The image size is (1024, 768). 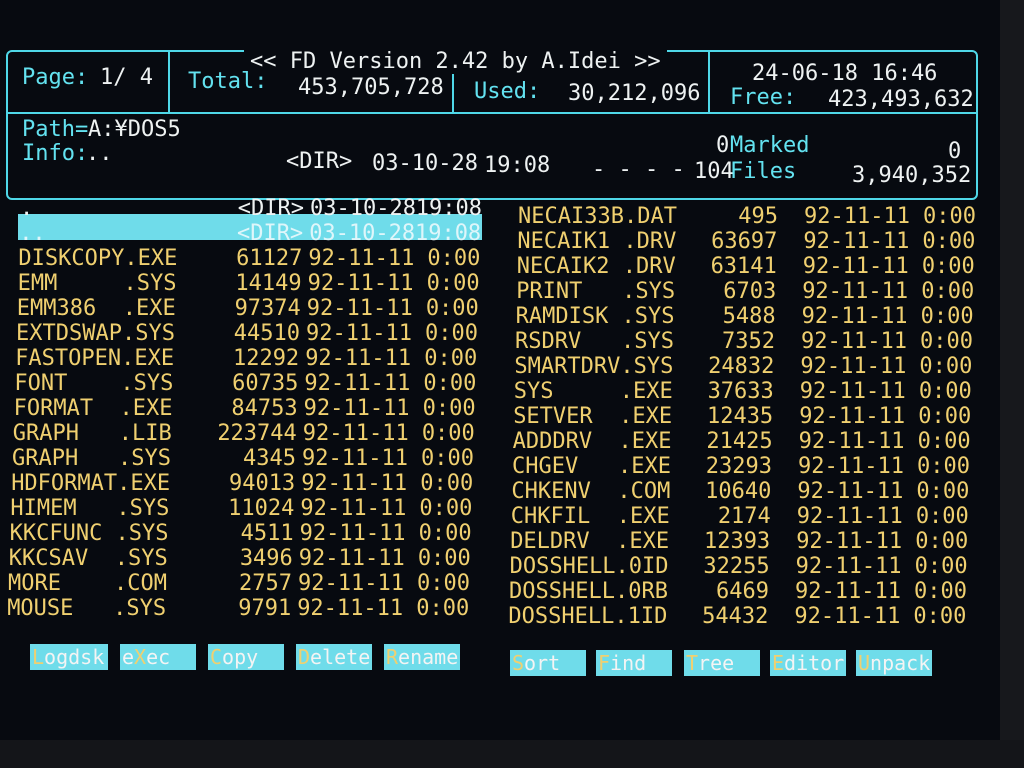 I want to click on file-row: KKCFUNC .SYS 4511 92-11-11 0:00, so click(x=241, y=533).